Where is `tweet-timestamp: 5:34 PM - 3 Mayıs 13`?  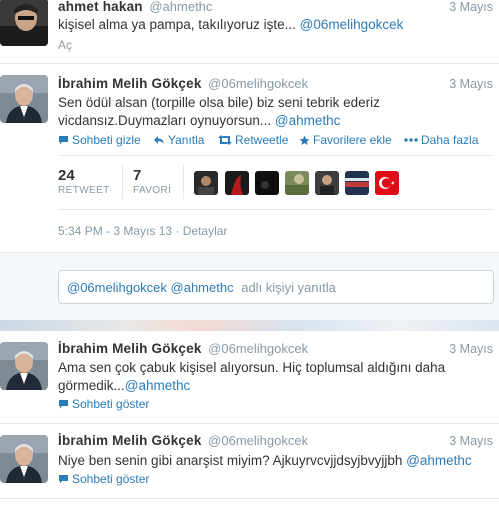 tweet-timestamp: 5:34 PM - 3 Mayıs 13 is located at coordinates (115, 231).